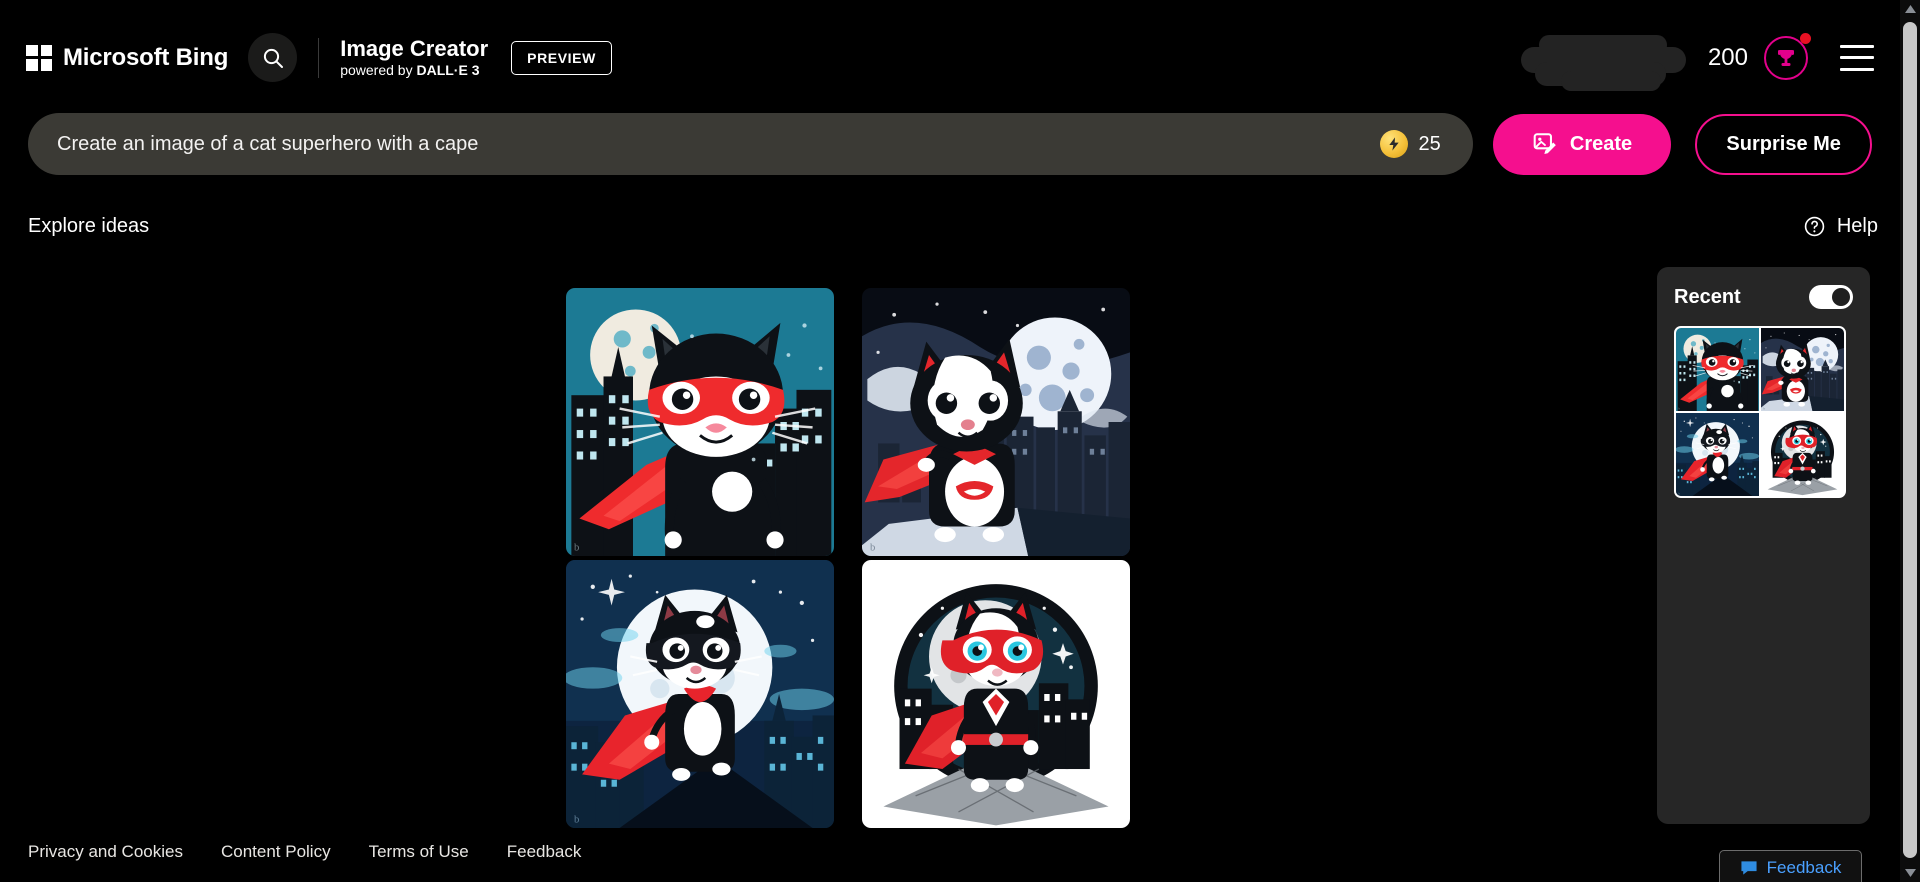 This screenshot has height=882, width=1920. I want to click on explore-row: Explore ideas Help, so click(953, 226).